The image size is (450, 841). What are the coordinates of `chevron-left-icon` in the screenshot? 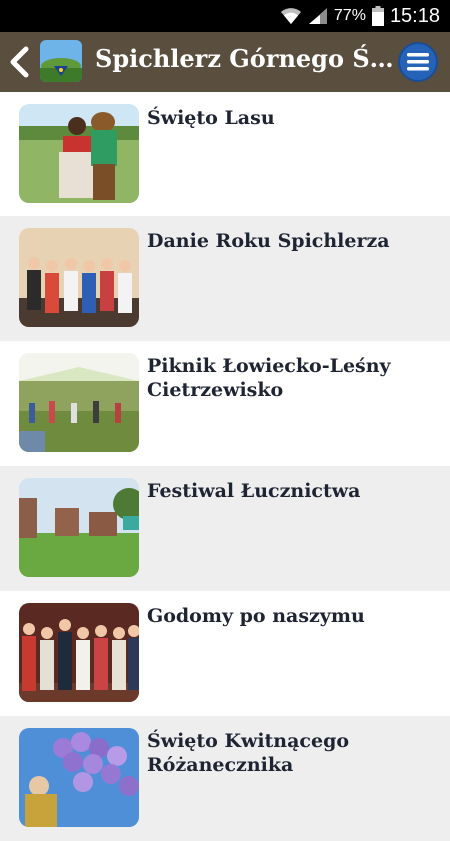 It's located at (19, 62).